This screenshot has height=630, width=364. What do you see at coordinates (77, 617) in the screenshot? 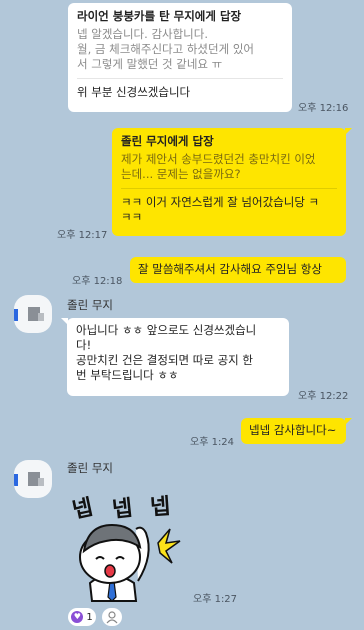
I see `thumbs-up-icon: ♥` at bounding box center [77, 617].